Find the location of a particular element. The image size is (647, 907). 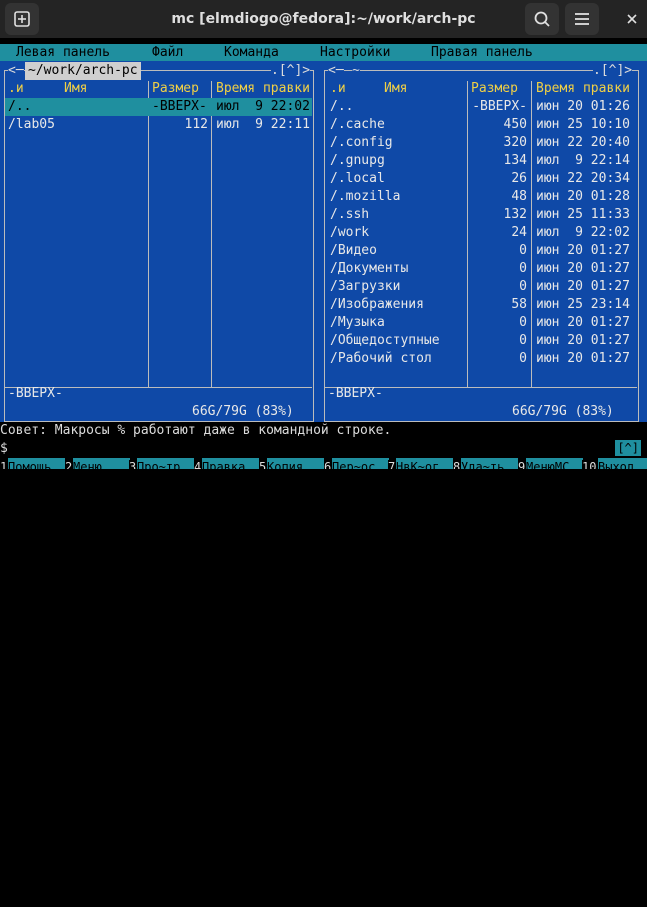

left-disk-usage: 66G/79G (83%) is located at coordinates (243, 412).